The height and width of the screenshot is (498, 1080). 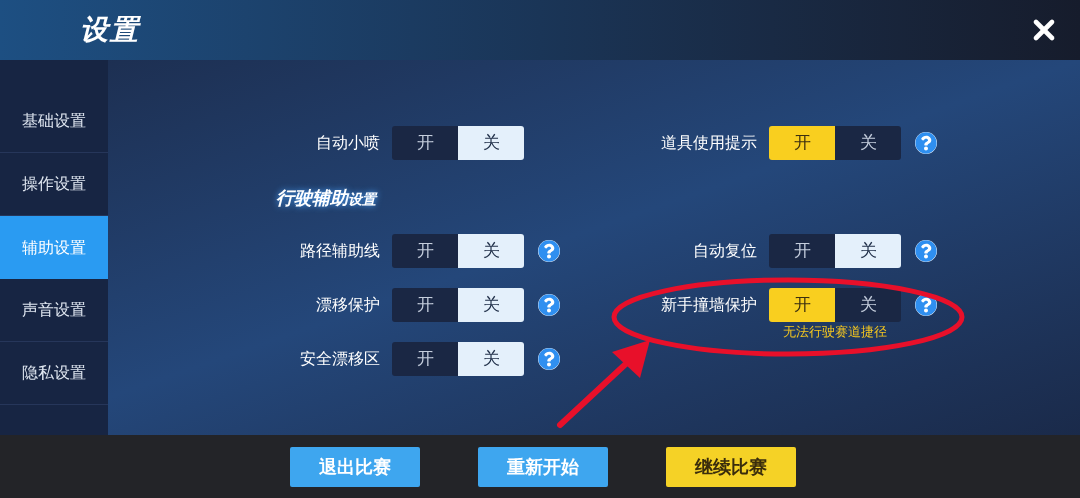 I want to click on setting-label: 新手撞墙保护, so click(x=708, y=305).